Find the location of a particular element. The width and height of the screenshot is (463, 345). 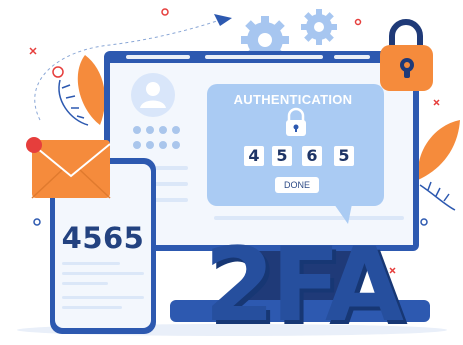

leaf-decoration-left is located at coordinates (78, 90).